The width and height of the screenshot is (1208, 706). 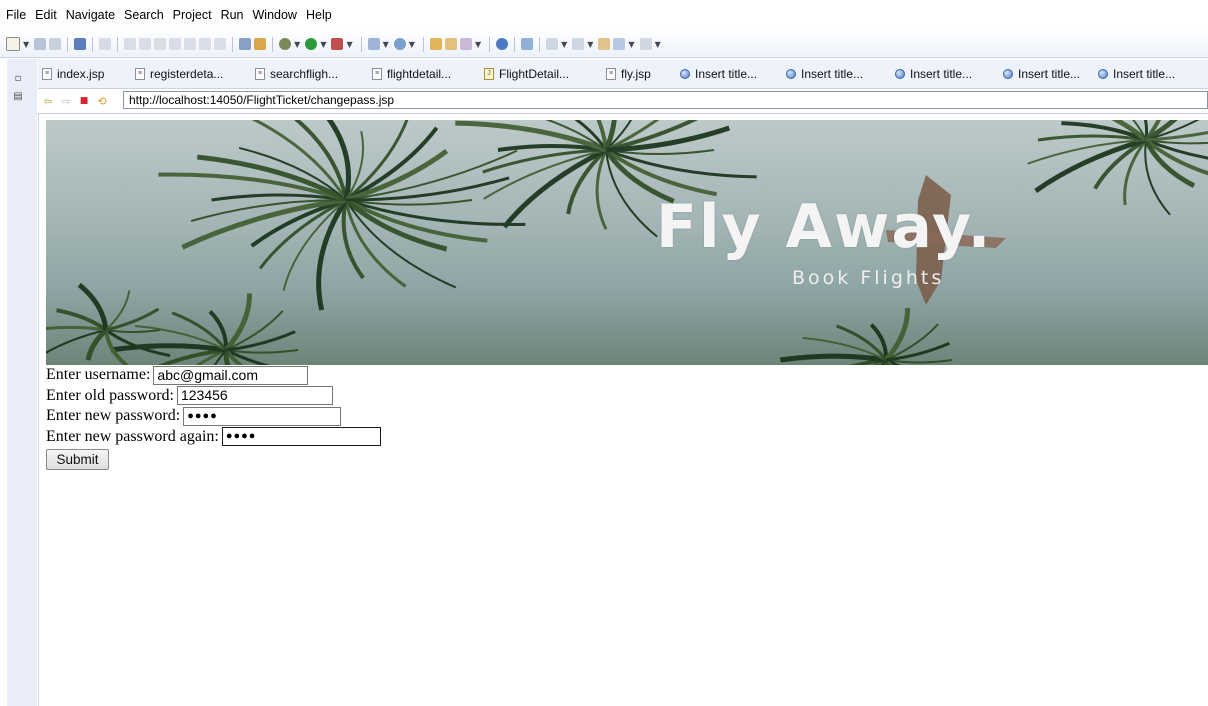 I want to click on refresh-icon: ⟲, so click(x=102, y=101).